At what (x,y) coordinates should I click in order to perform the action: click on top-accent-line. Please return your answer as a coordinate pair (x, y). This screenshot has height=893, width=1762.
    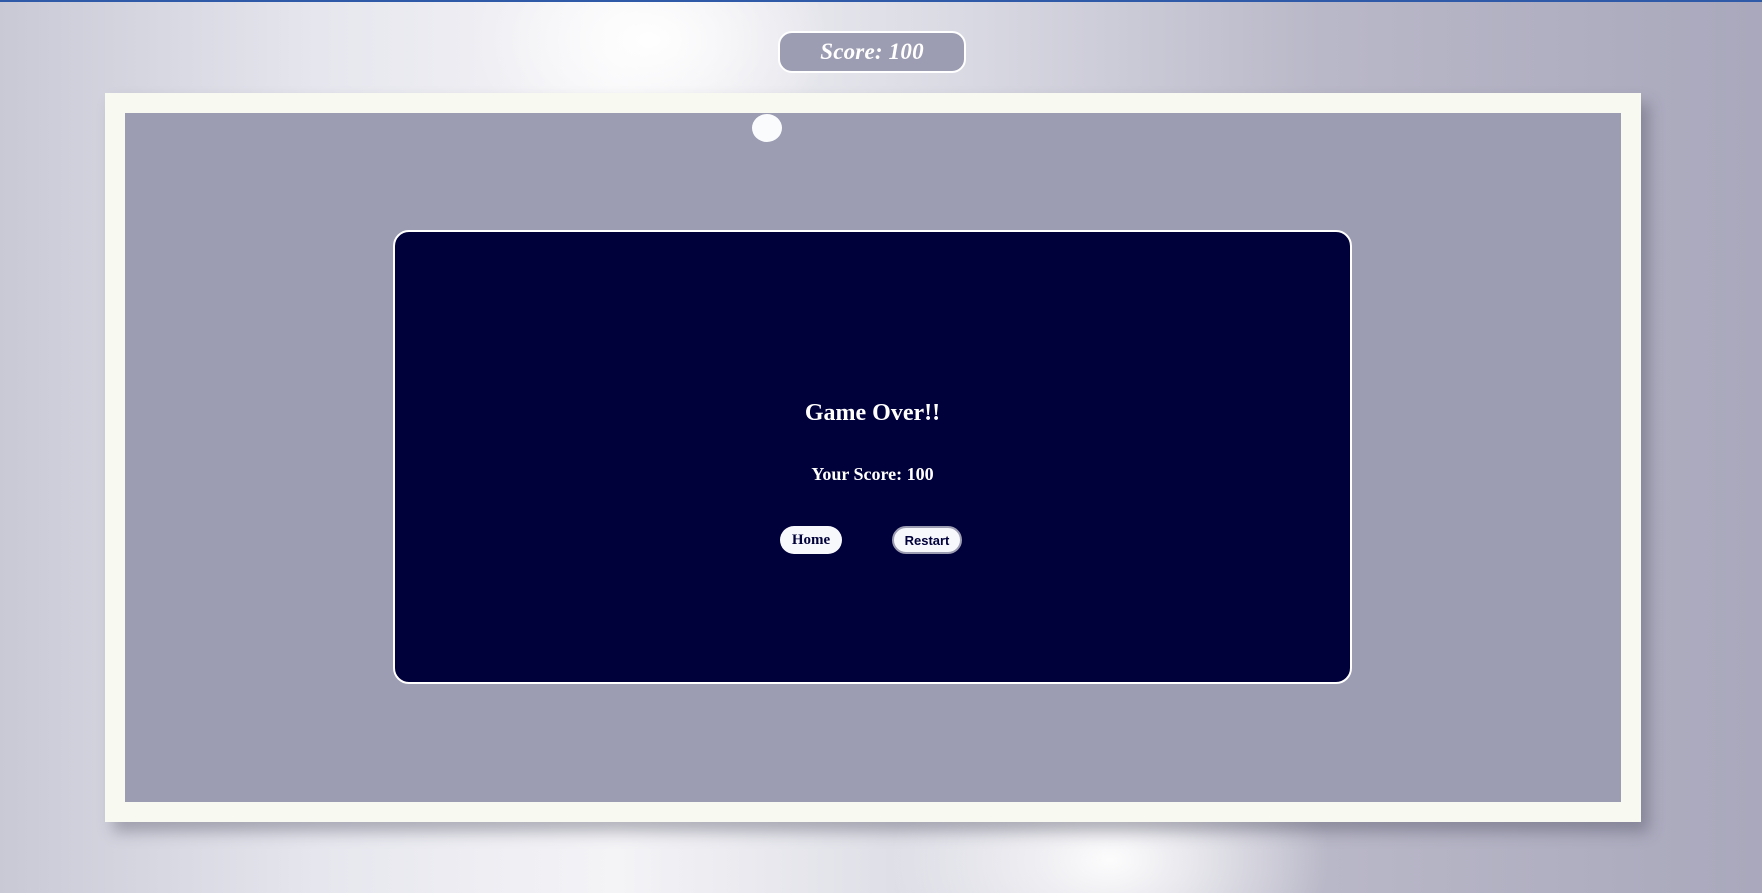
    Looking at the image, I should click on (881, 1).